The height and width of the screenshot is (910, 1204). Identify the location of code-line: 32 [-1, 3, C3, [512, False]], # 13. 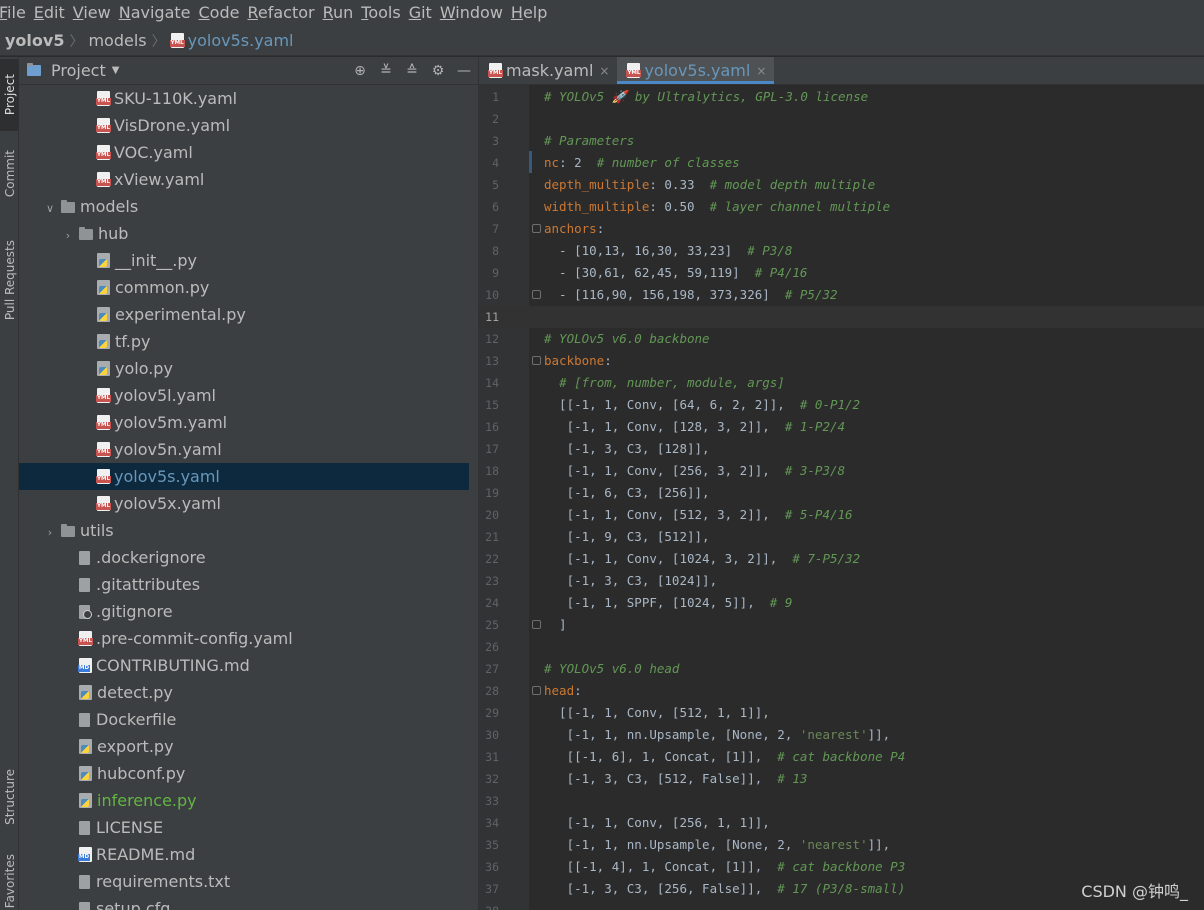
(841, 779).